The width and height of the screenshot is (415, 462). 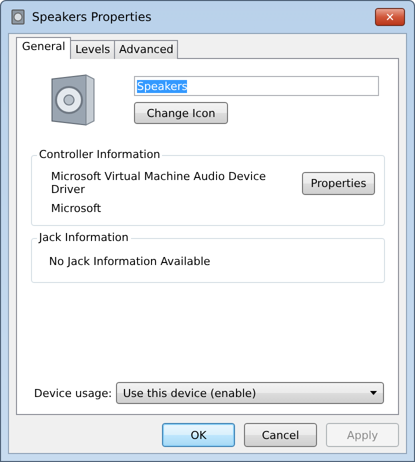 What do you see at coordinates (92, 17) in the screenshot?
I see `window-title: Speakers Properties` at bounding box center [92, 17].